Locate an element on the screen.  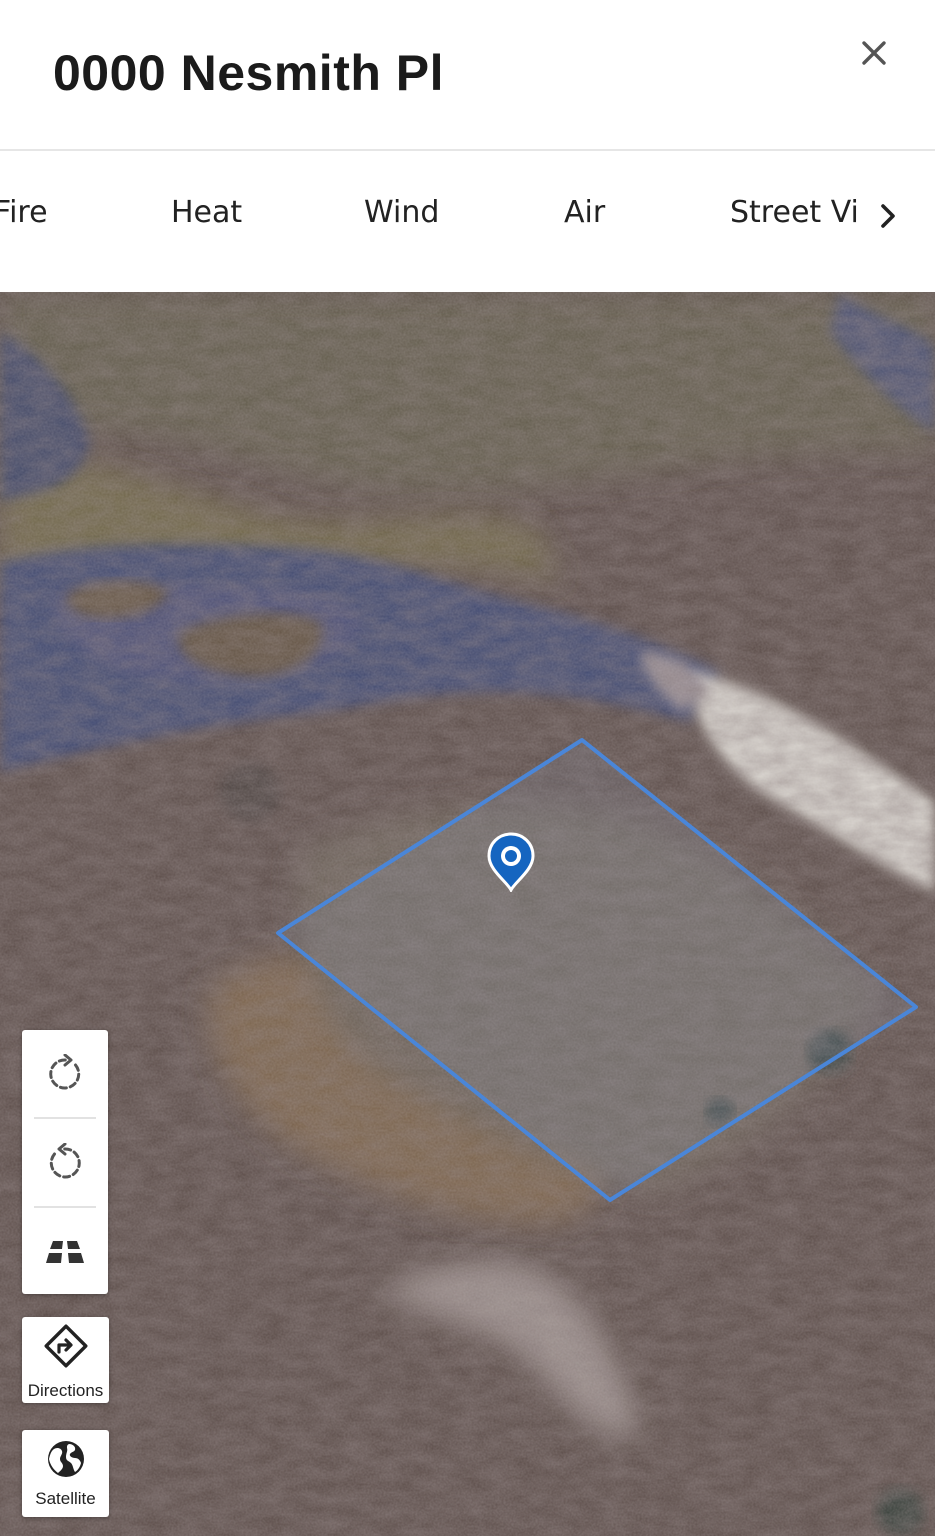
directions-button: Directions is located at coordinates (65, 1360).